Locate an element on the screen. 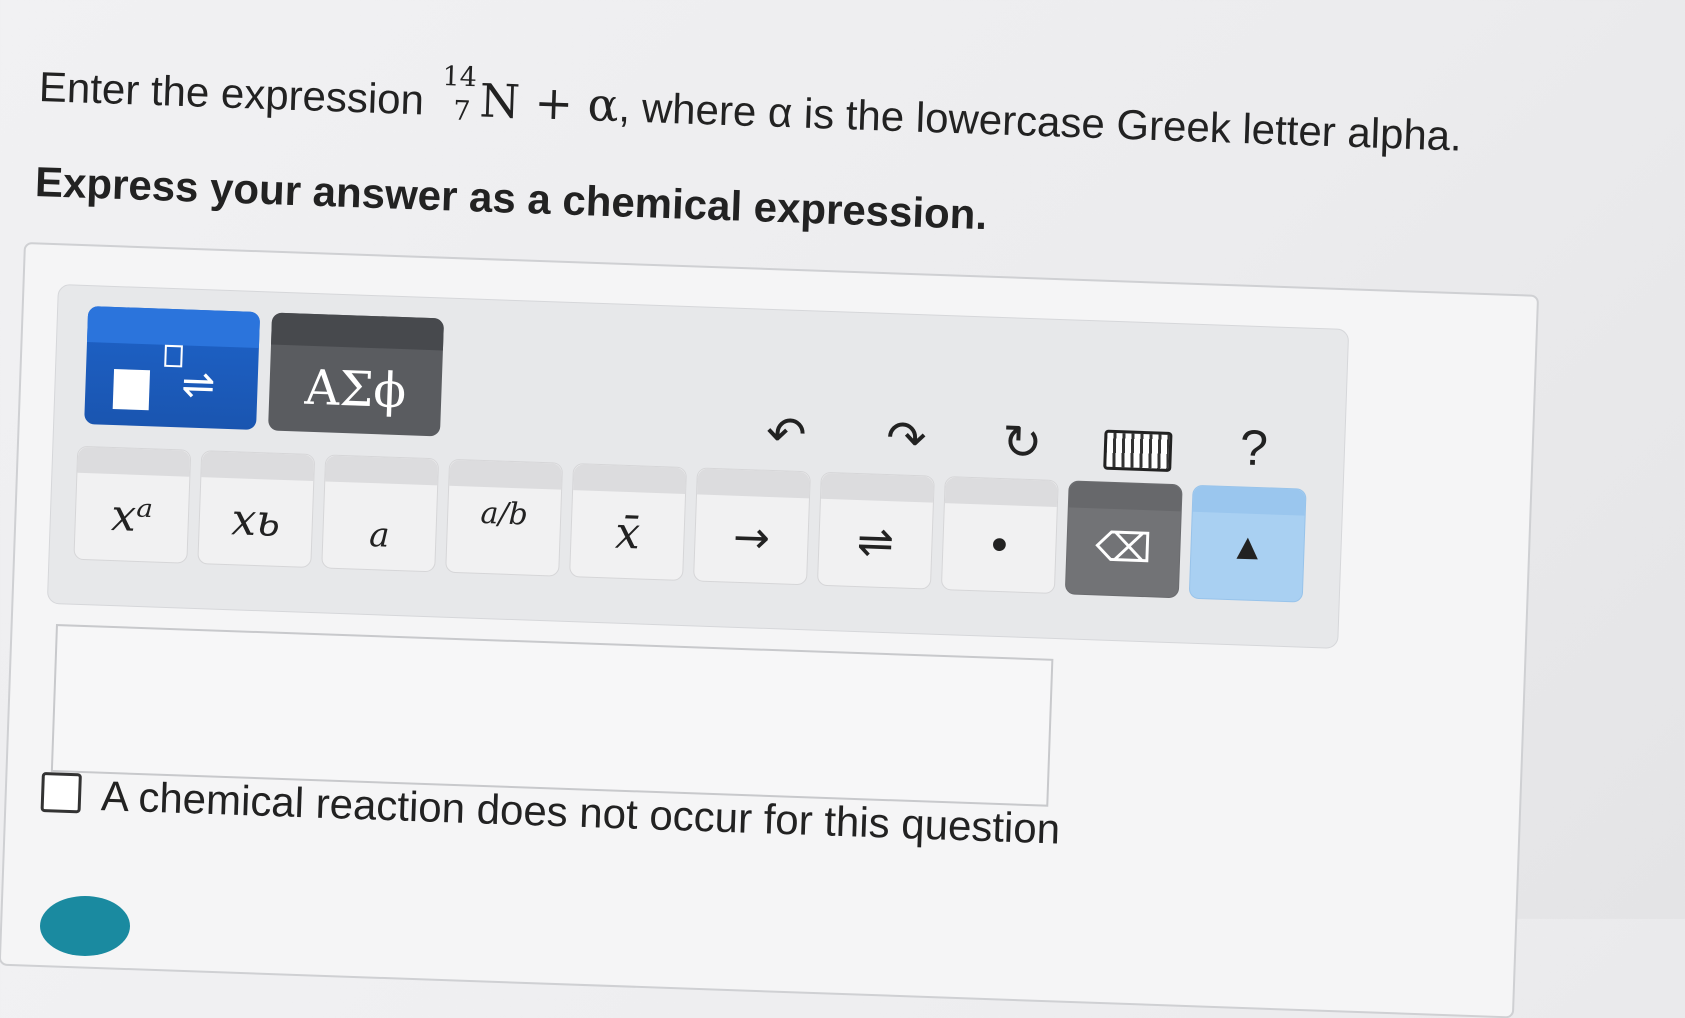  equilibrium-icon: ⇌ is located at coordinates (198, 385).